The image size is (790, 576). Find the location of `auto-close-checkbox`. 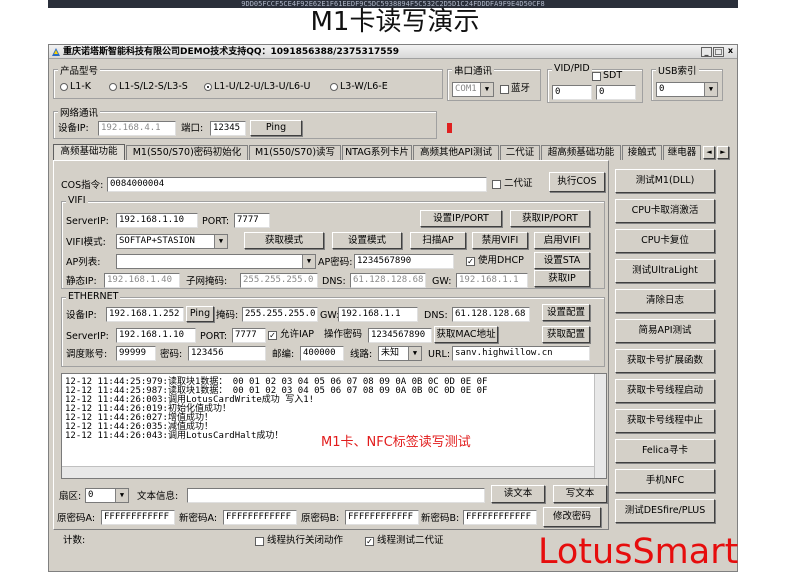

auto-close-checkbox is located at coordinates (259, 541).